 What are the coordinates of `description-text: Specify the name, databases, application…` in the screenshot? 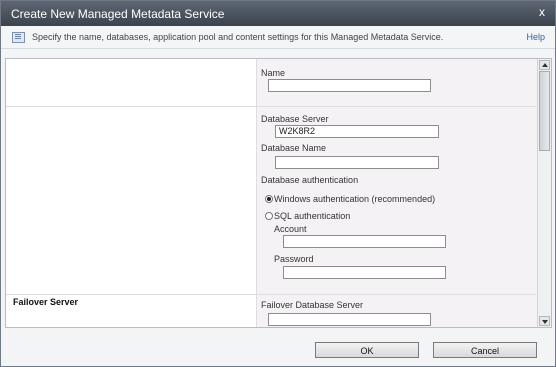 It's located at (238, 37).